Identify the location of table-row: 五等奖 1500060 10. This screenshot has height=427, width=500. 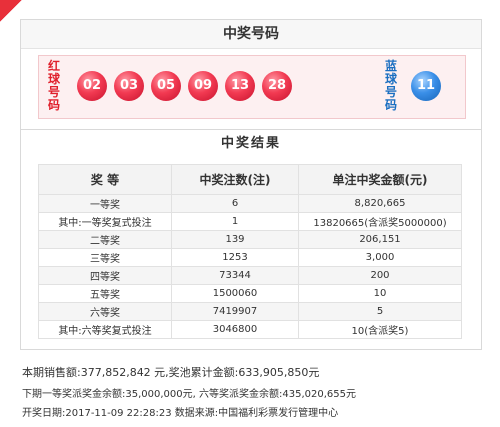
(250, 293).